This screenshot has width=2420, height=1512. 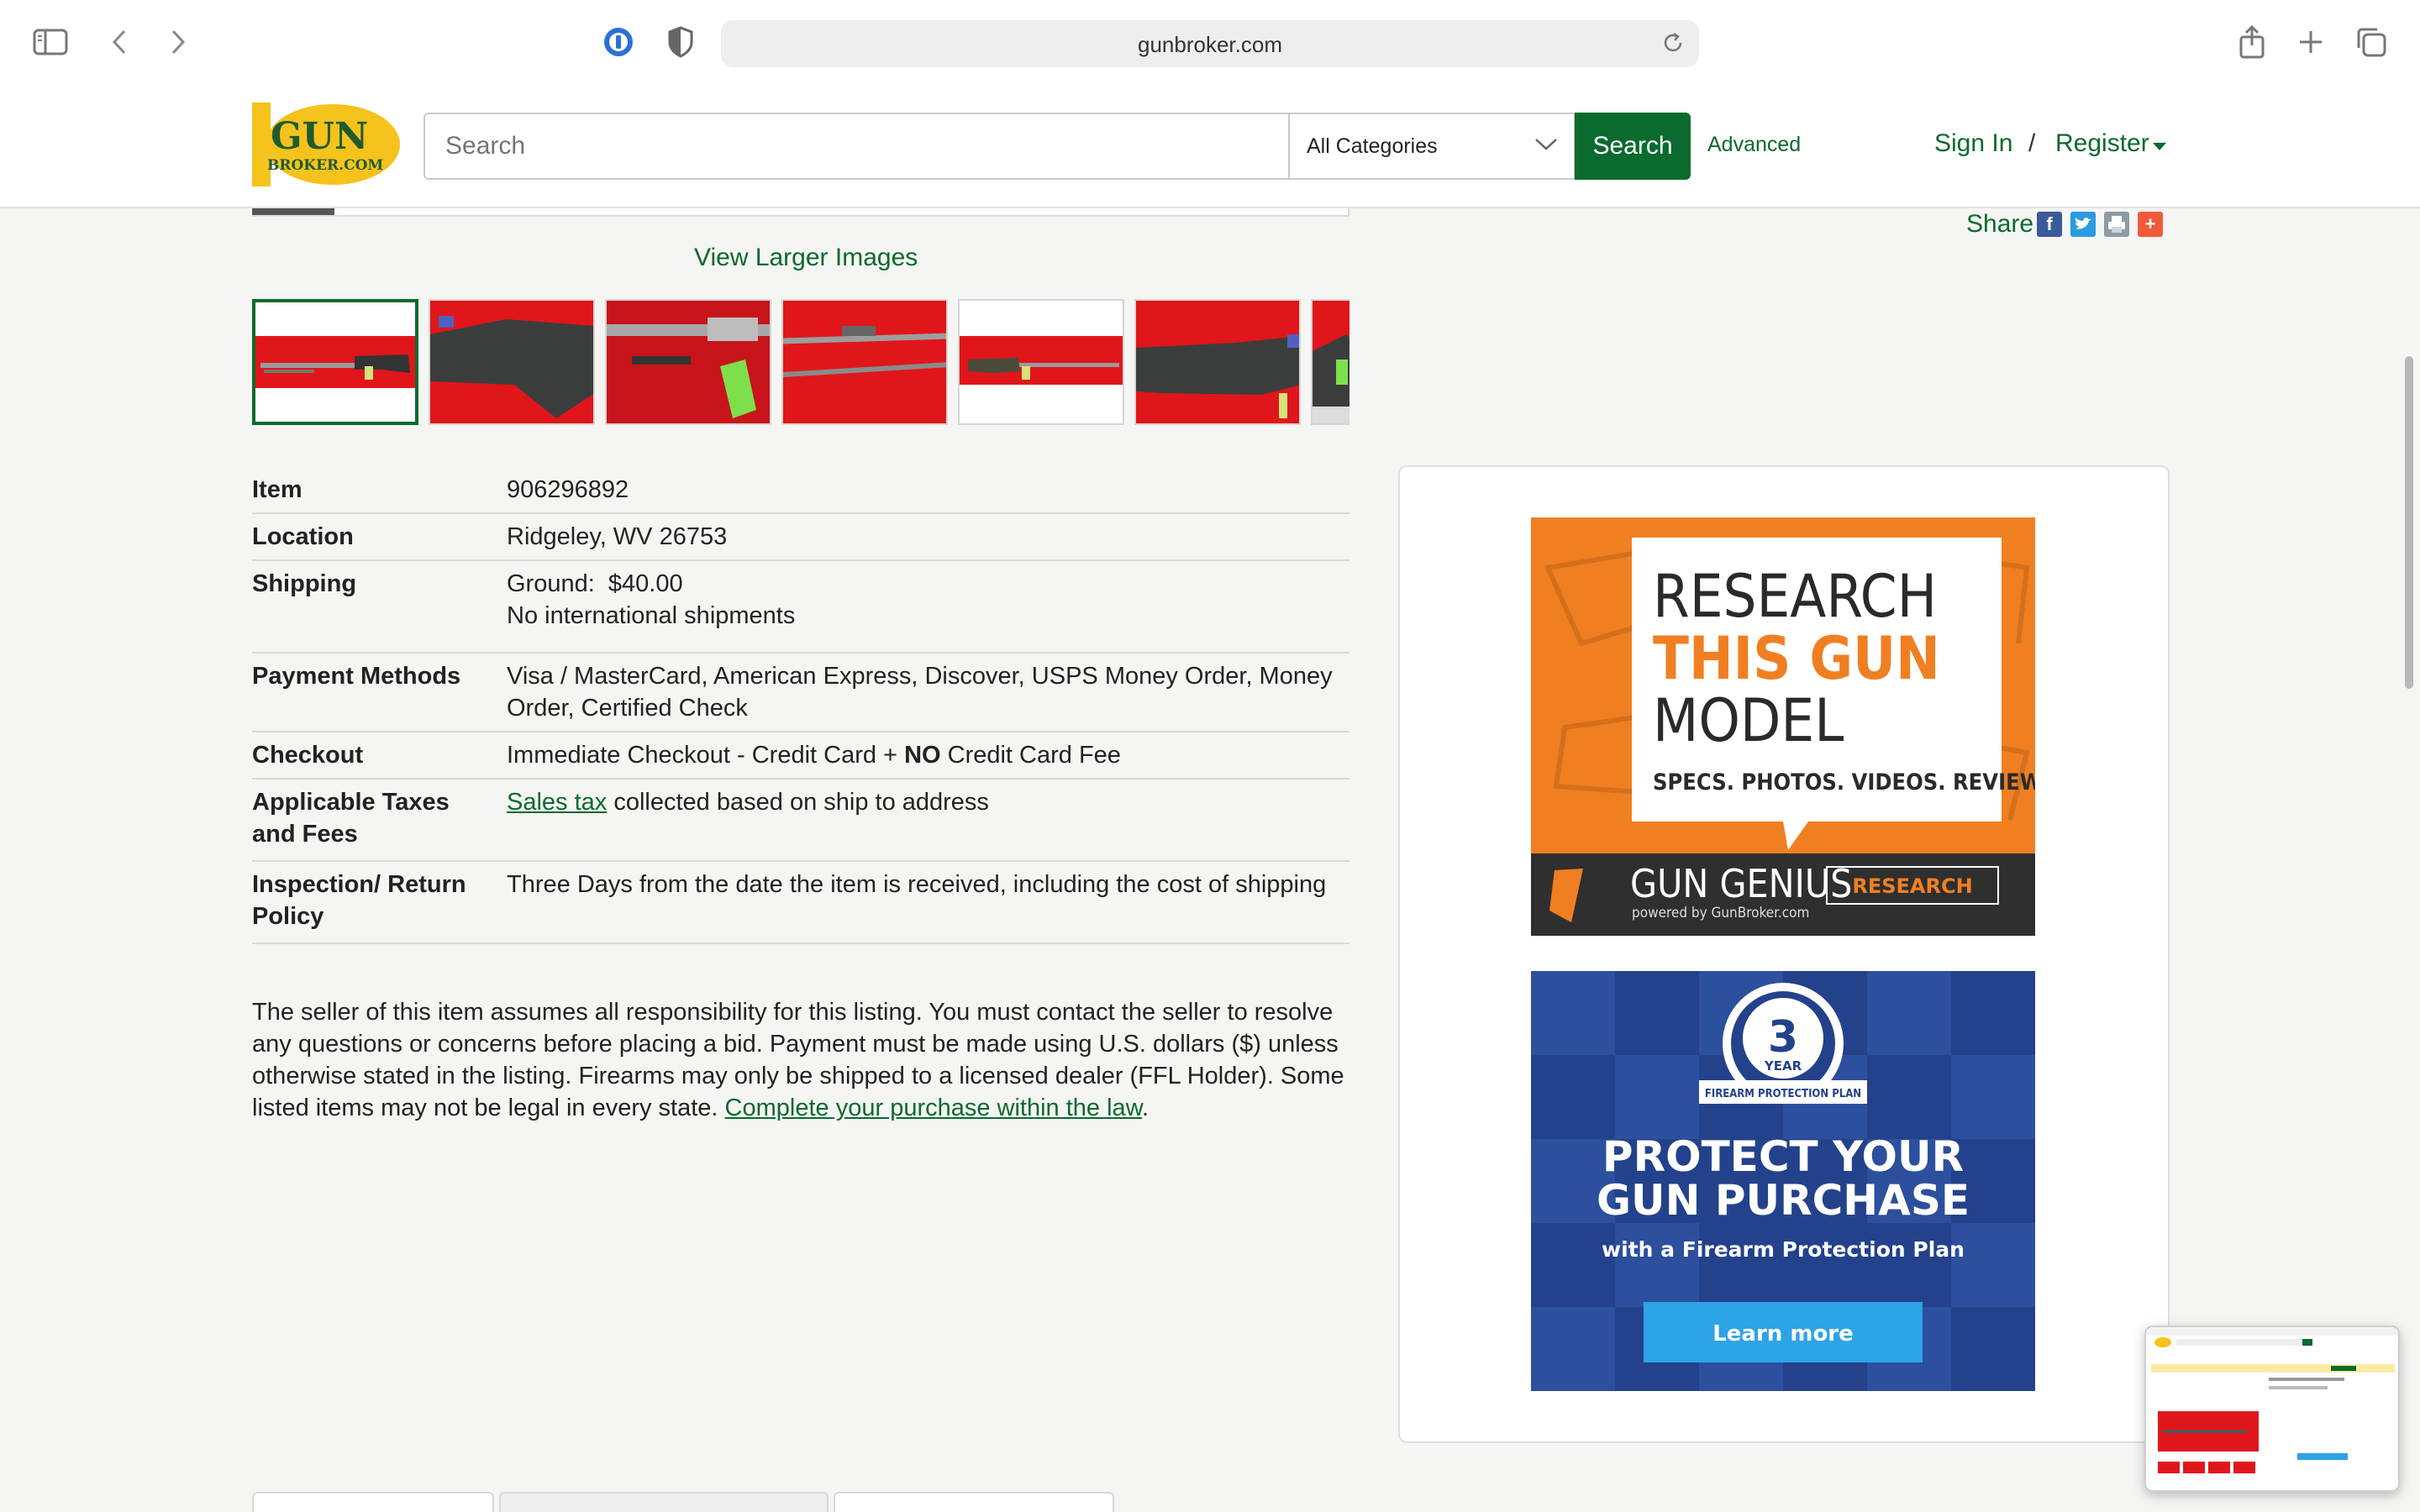 What do you see at coordinates (119, 42) in the screenshot?
I see `back-icon` at bounding box center [119, 42].